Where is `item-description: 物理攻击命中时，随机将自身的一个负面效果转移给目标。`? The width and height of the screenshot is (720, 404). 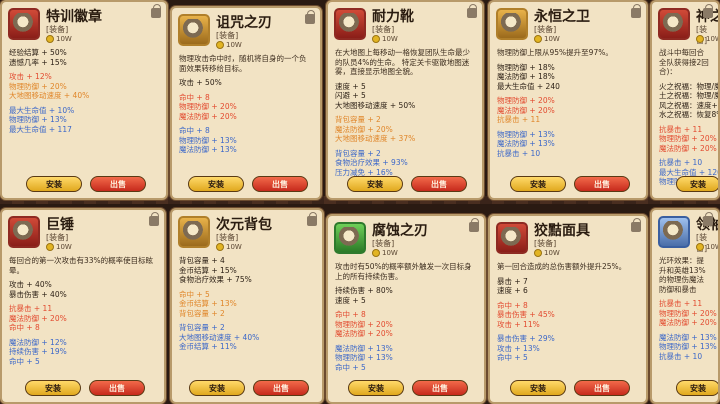 item-description: 物理攻击命中时，随机将自身的一个负面效果转移给目标。 is located at coordinates (243, 63).